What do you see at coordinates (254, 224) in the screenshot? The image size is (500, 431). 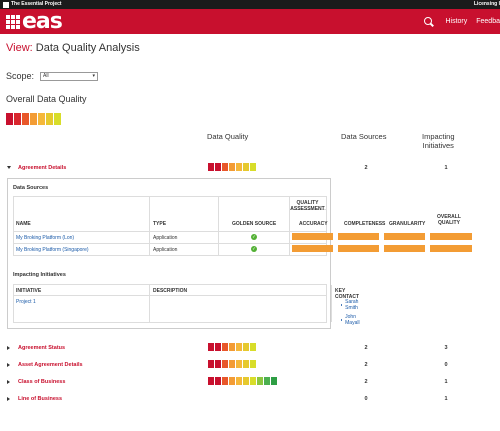 I see `th-golden-source: GOLDEN SOURCE` at bounding box center [254, 224].